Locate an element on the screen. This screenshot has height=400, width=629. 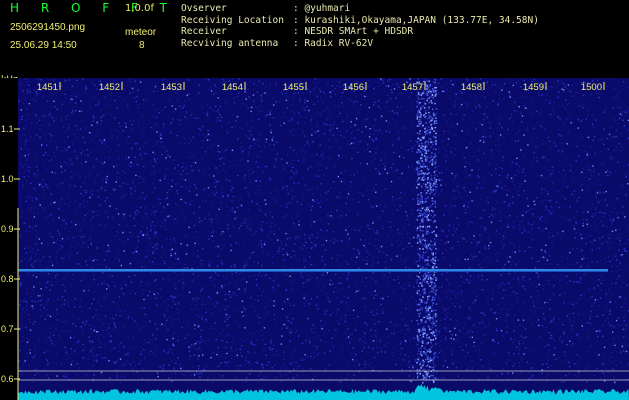
x-tick-label: 1454 is located at coordinates (232, 87).